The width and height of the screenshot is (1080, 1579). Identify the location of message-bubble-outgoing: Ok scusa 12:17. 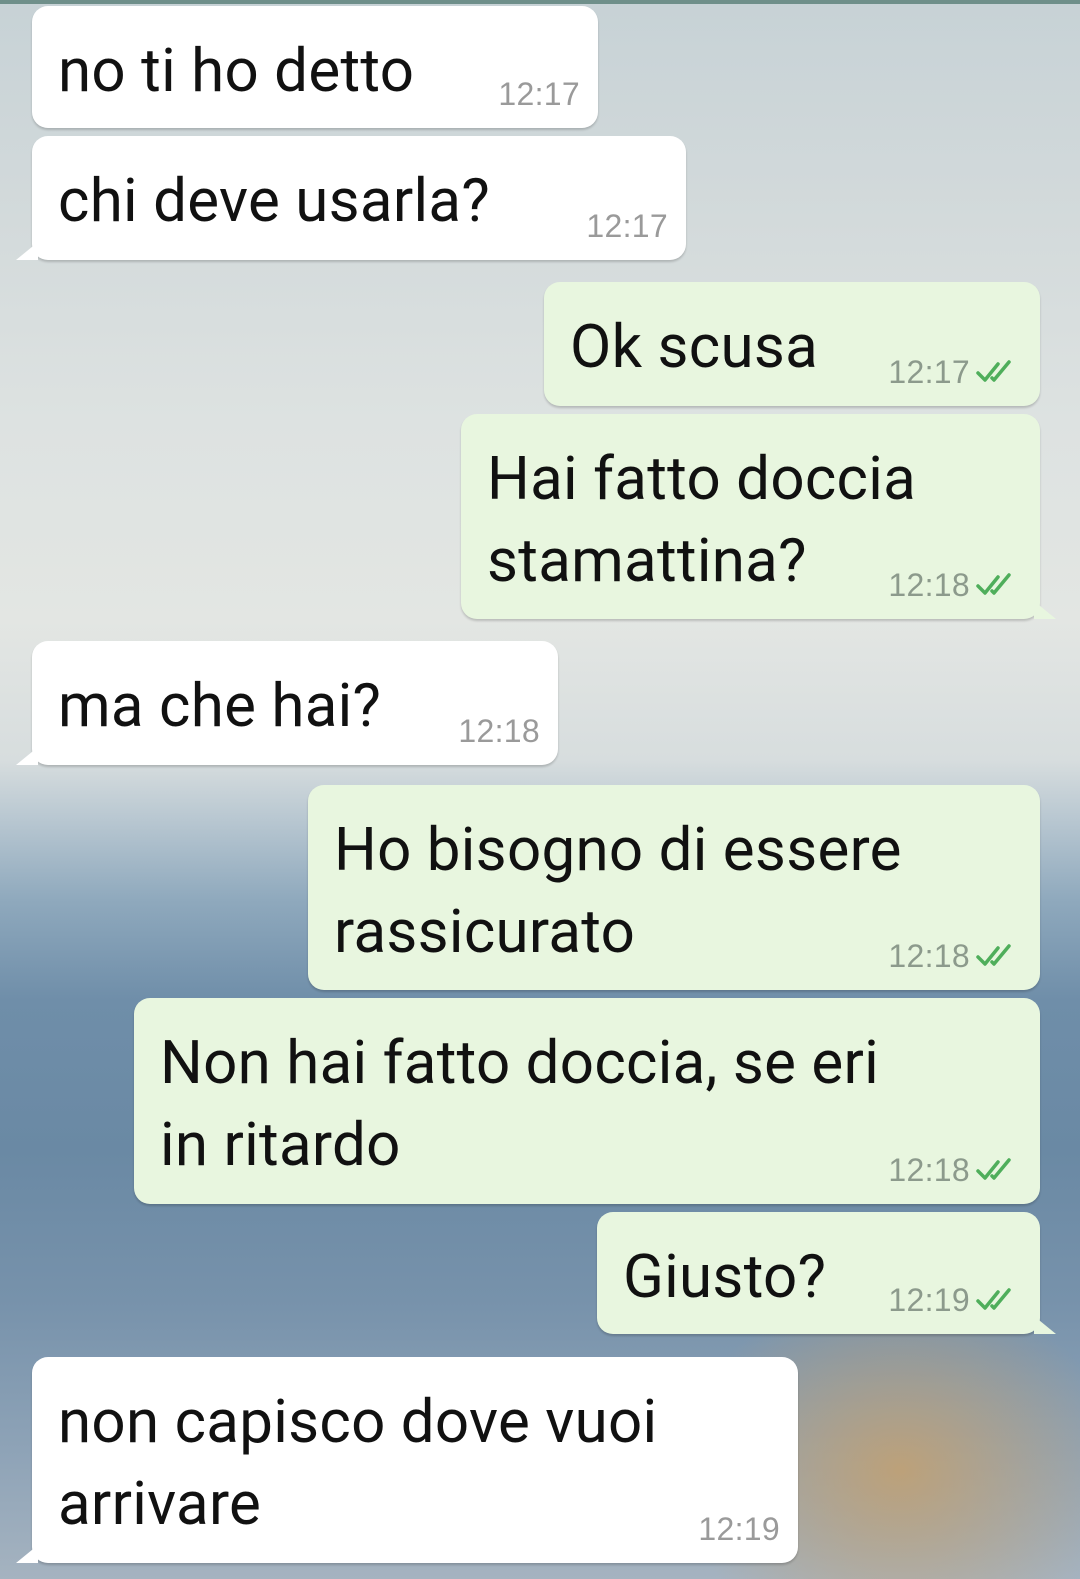
(792, 344).